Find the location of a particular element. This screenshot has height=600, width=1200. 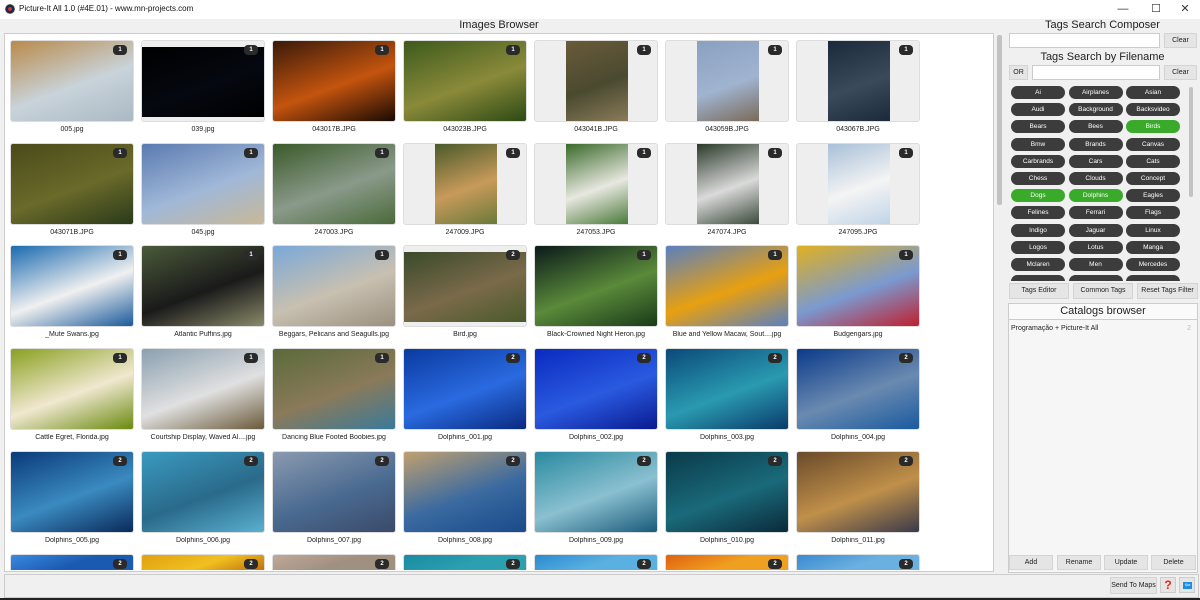

image-tile: 2 Dolphins_011.jpg is located at coordinates (858, 500).